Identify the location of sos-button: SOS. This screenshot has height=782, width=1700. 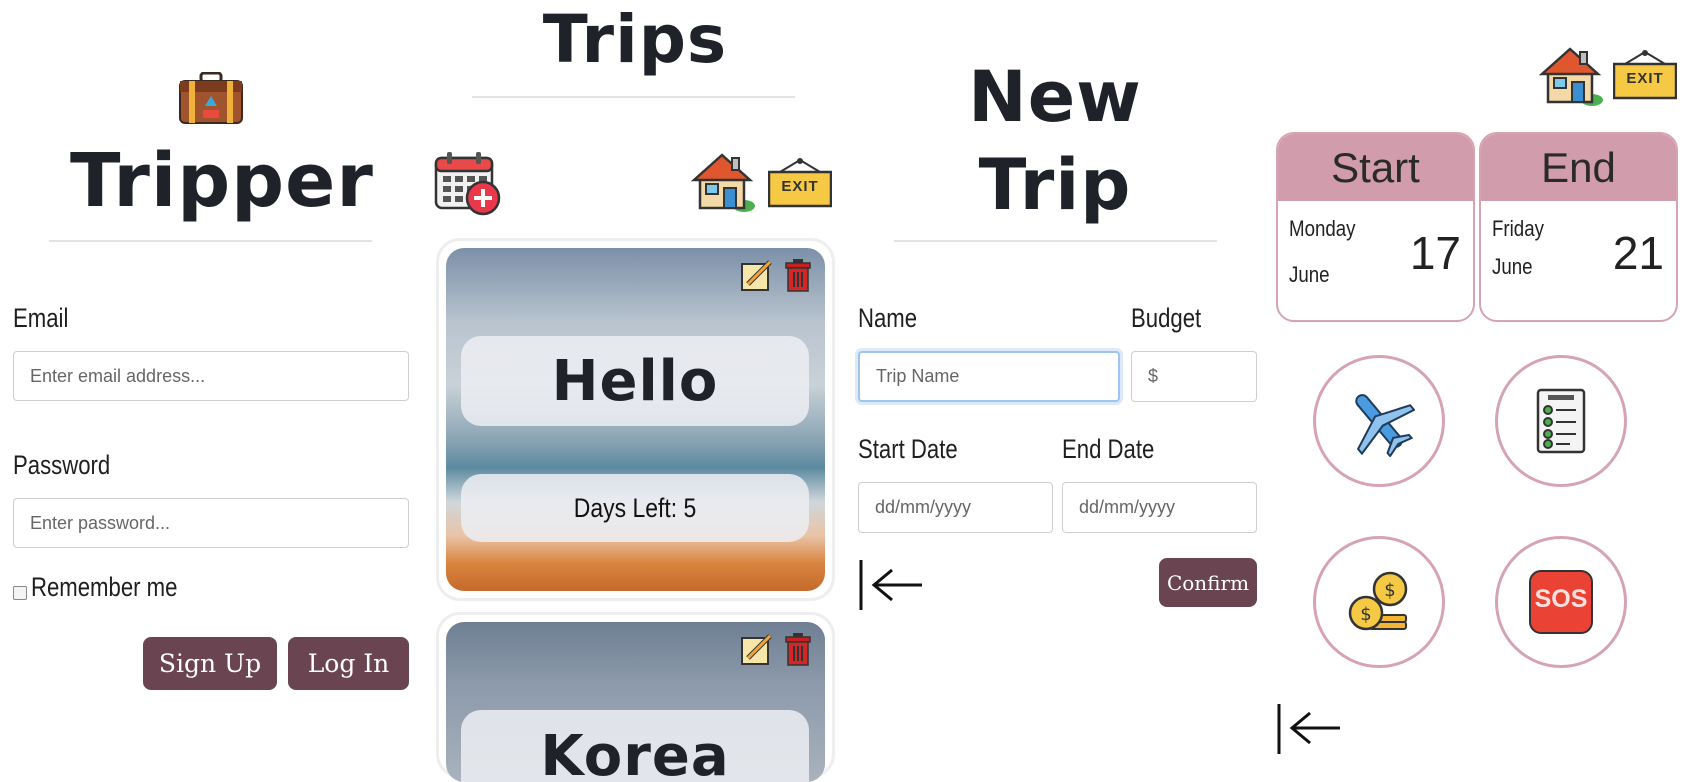
(1561, 602).